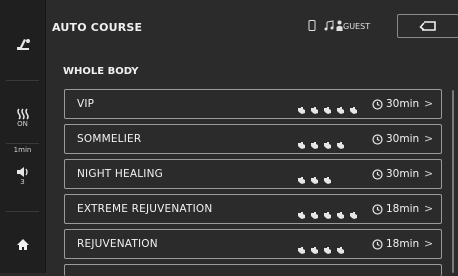 The image size is (458, 276). I want to click on list-item: EXTREME REJUVENATION 18min >, so click(253, 209).